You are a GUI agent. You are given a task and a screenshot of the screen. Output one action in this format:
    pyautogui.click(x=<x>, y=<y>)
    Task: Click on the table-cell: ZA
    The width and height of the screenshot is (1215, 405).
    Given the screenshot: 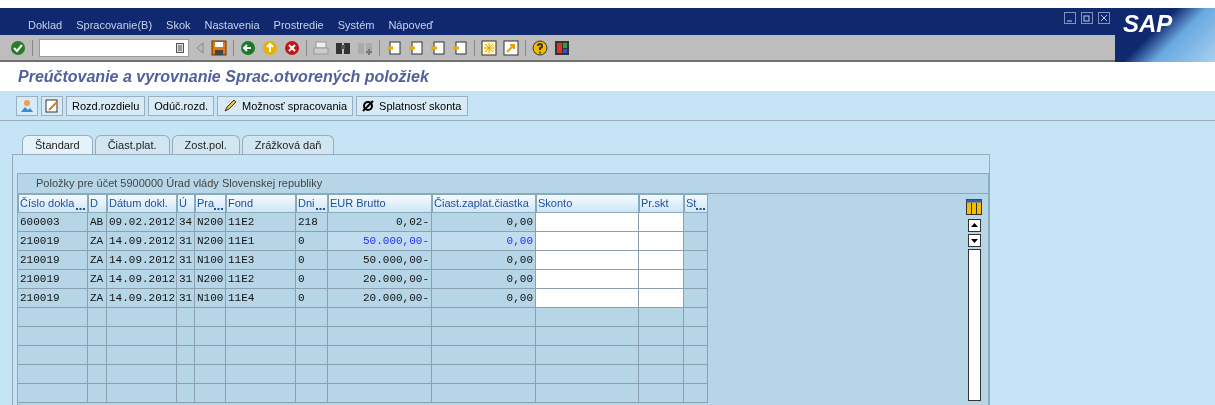 What is the action you would take?
    pyautogui.click(x=97, y=279)
    